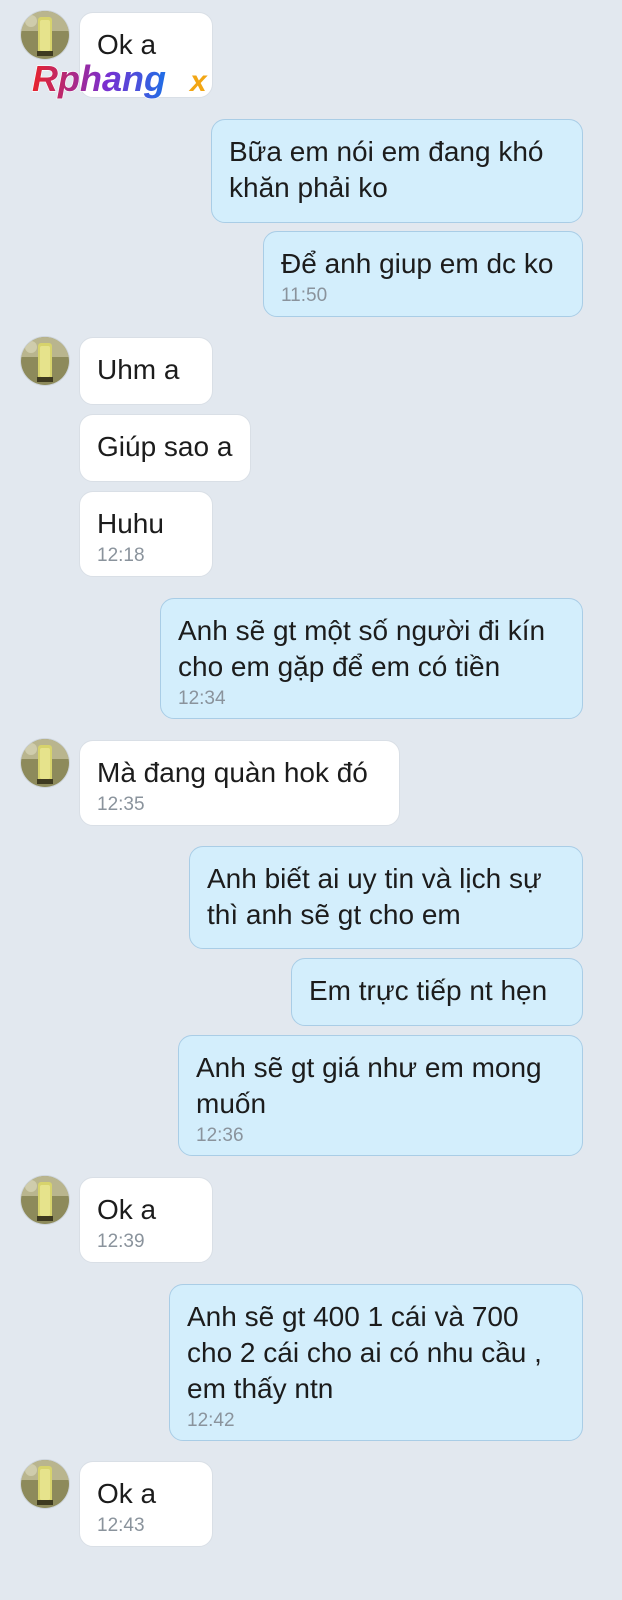  What do you see at coordinates (121, 1241) in the screenshot?
I see `message-timestamp: 12:39` at bounding box center [121, 1241].